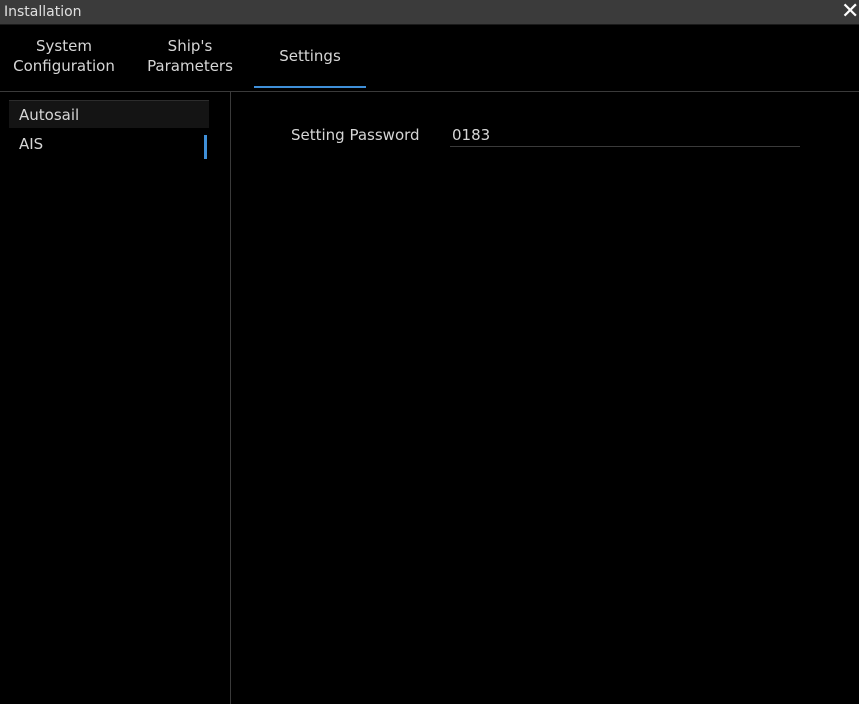 The width and height of the screenshot is (859, 704). Describe the element at coordinates (64, 66) in the screenshot. I see `tab-label-line2: Configuration` at that location.